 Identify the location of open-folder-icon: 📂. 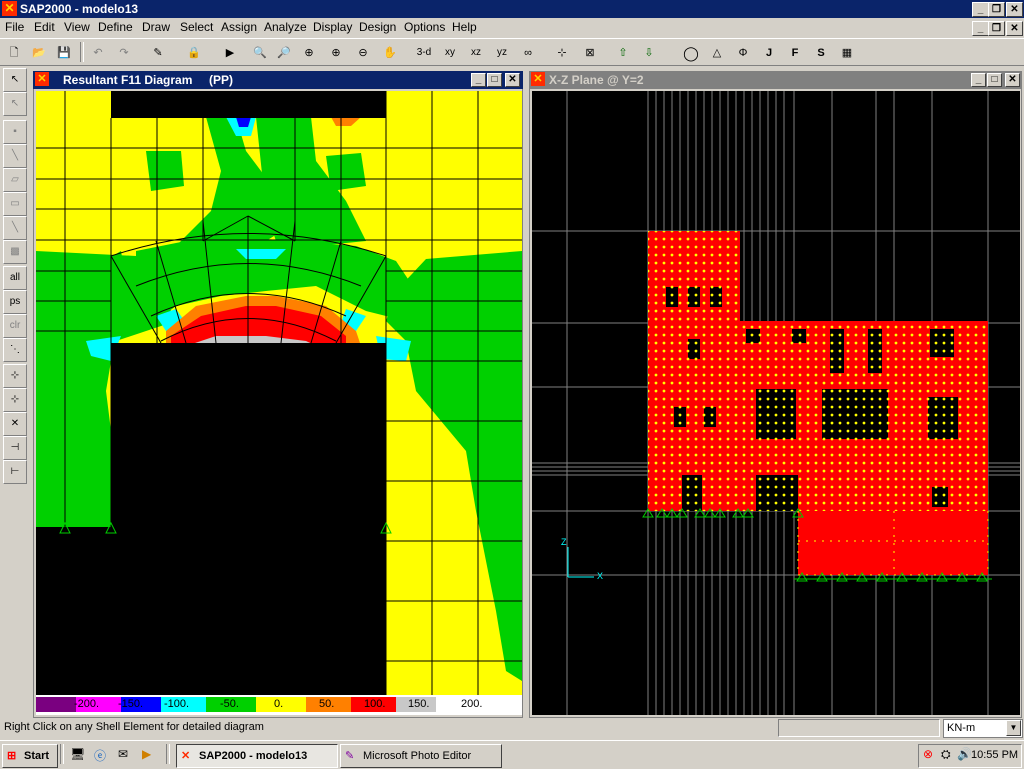
(39, 53).